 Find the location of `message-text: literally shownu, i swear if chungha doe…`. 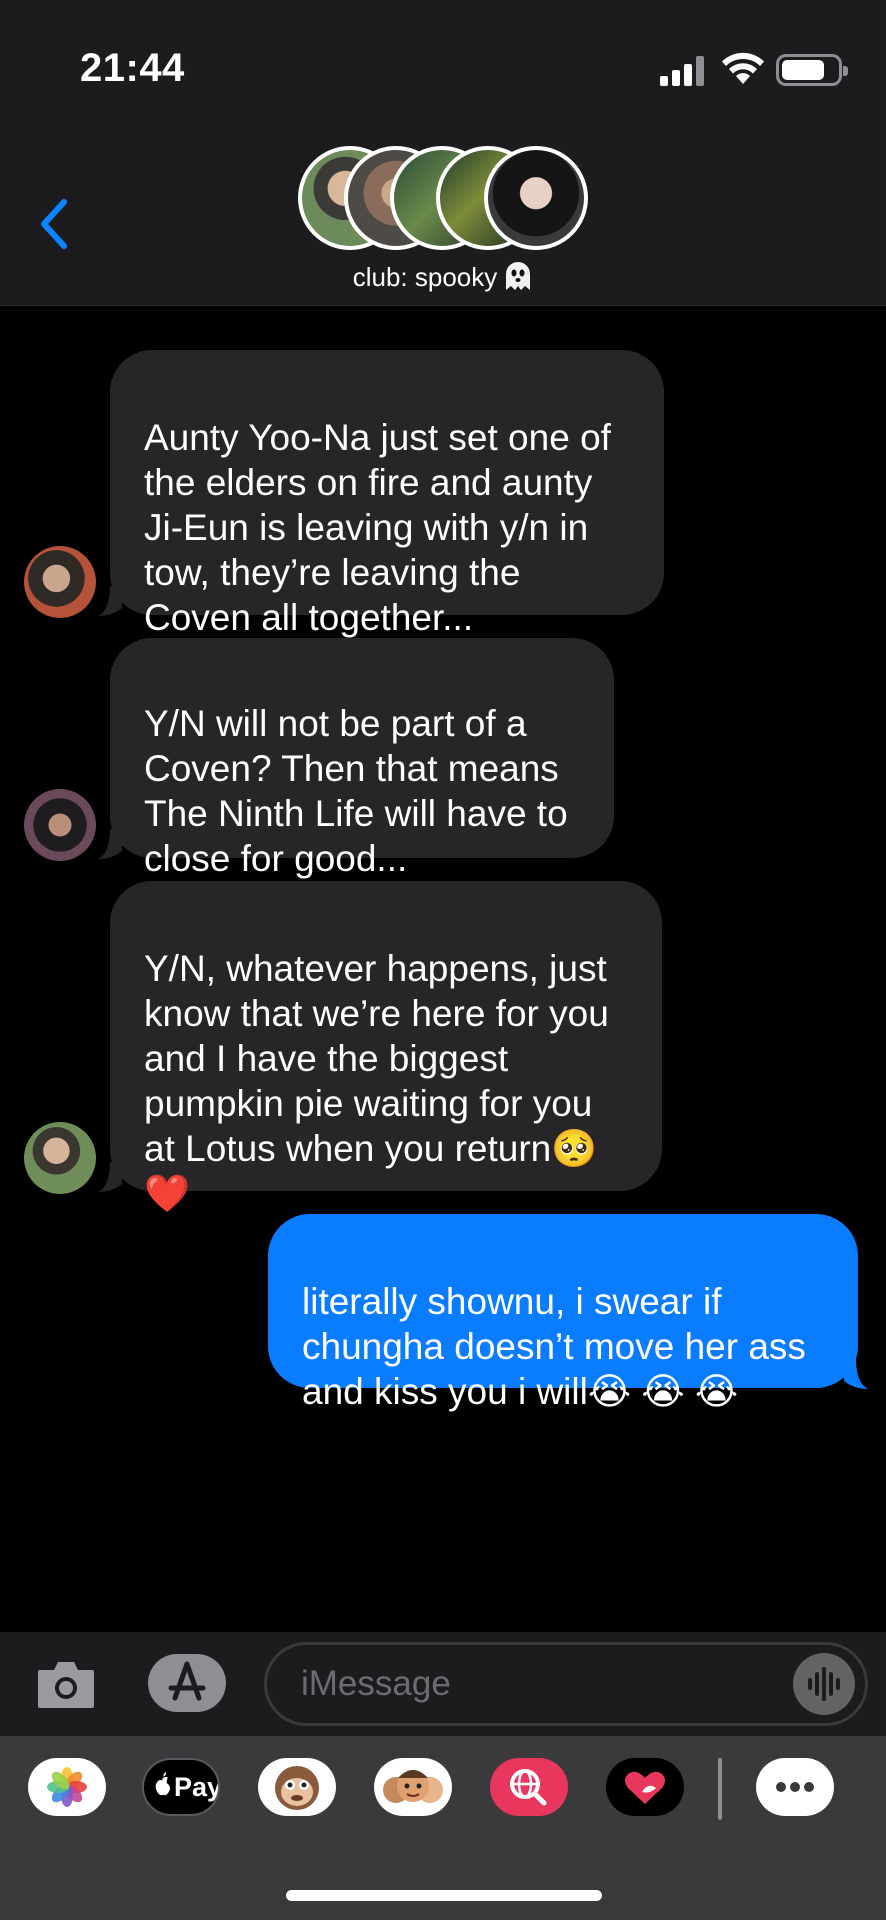

message-text: literally shownu, i swear if chungha doe… is located at coordinates (554, 1346).